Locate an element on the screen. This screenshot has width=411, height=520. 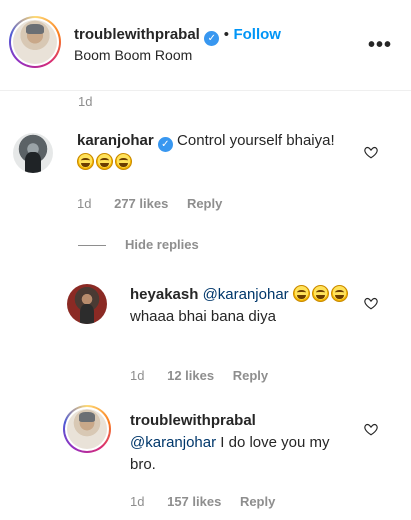
hide-replies-divider is located at coordinates (92, 245).